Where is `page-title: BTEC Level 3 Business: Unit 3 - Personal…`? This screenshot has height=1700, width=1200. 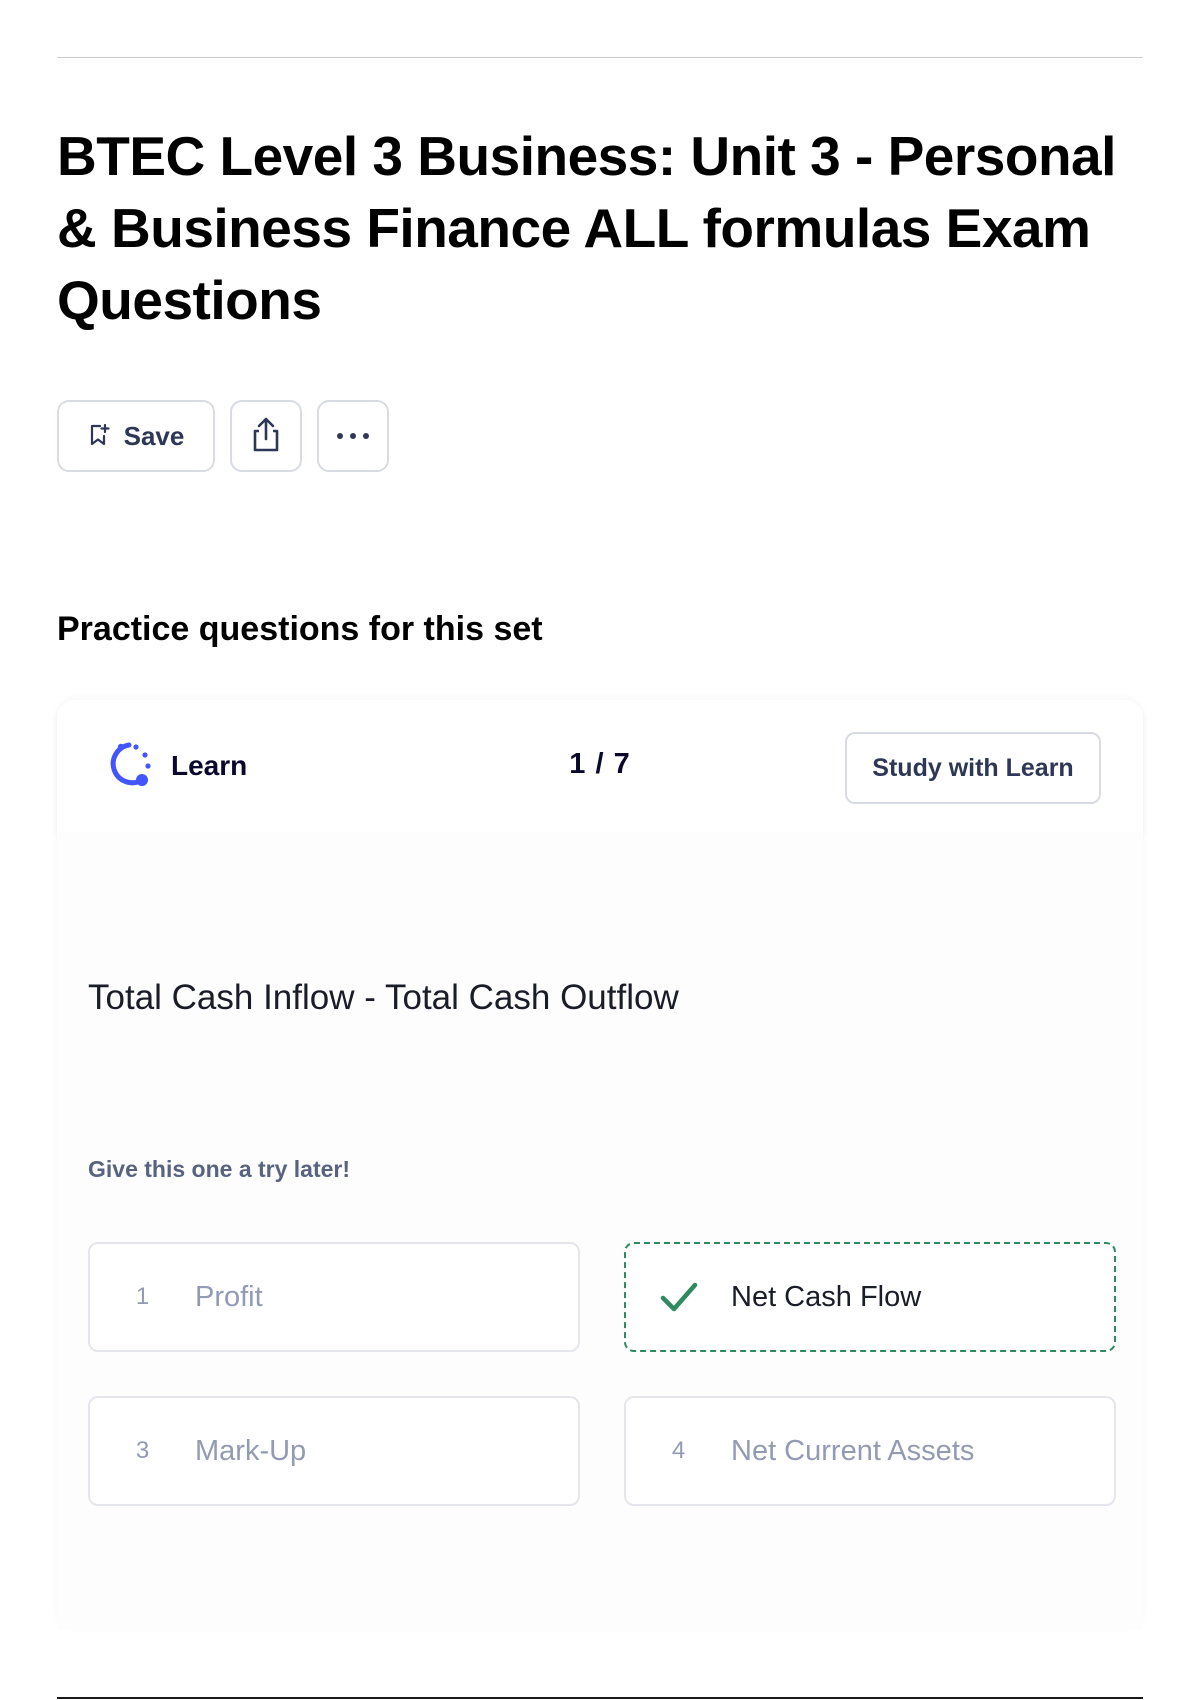 page-title: BTEC Level 3 Business: Unit 3 - Personal… is located at coordinates (586, 228).